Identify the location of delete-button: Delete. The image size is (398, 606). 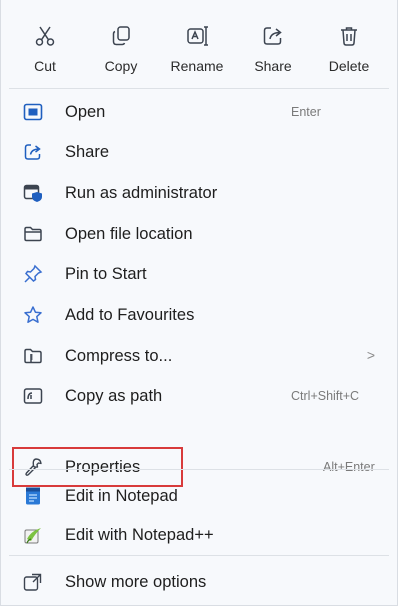
(349, 46).